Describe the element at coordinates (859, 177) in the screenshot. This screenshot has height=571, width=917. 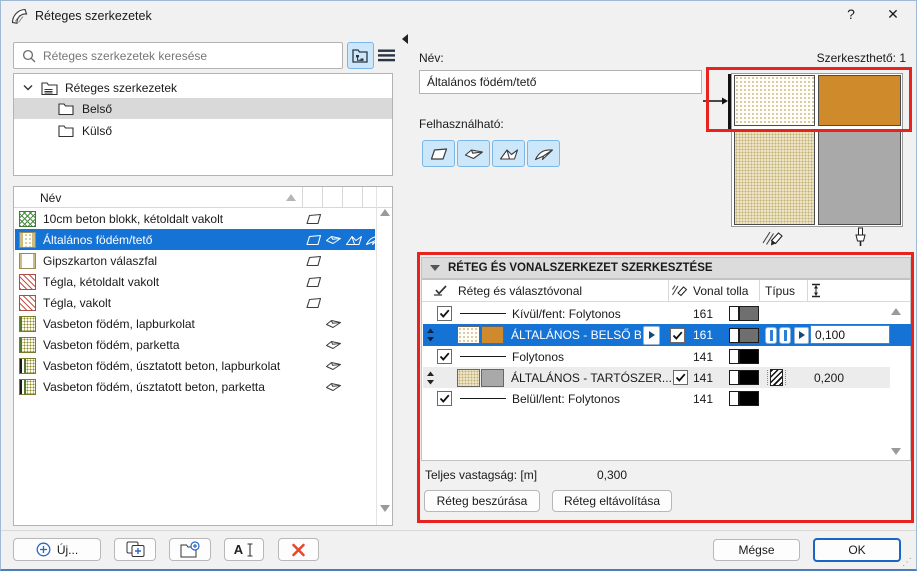
I see `preview-surface-core` at that location.